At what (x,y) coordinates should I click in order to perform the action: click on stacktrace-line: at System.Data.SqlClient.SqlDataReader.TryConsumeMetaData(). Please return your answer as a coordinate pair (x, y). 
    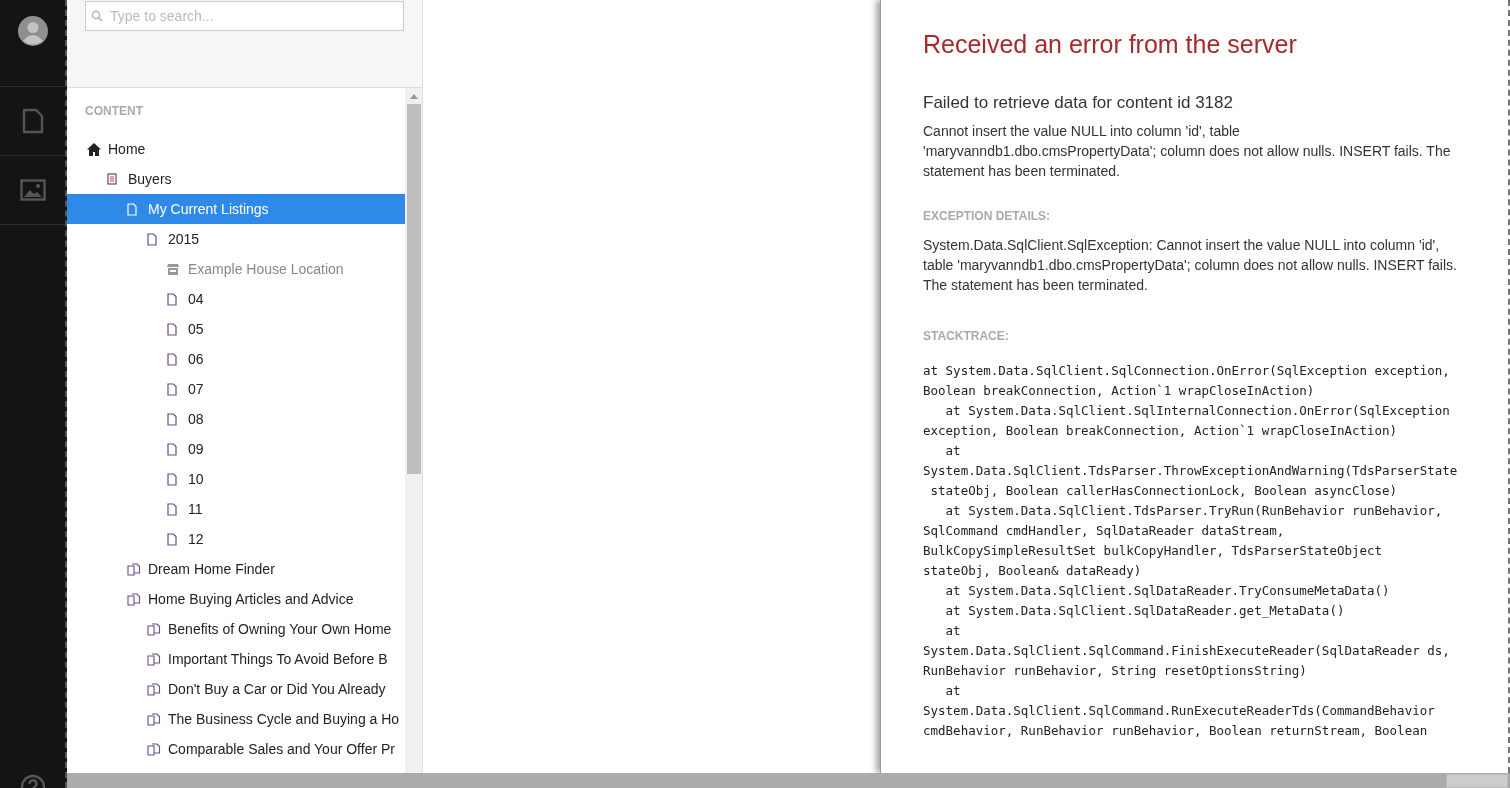
    Looking at the image, I should click on (1167, 591).